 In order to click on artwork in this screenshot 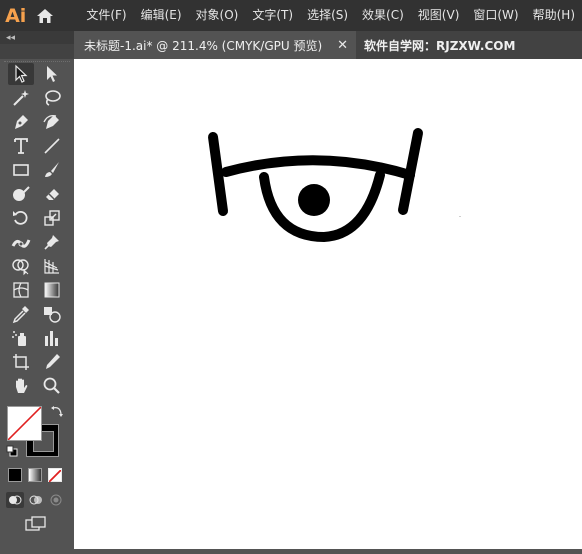, I will do `click(334, 185)`.